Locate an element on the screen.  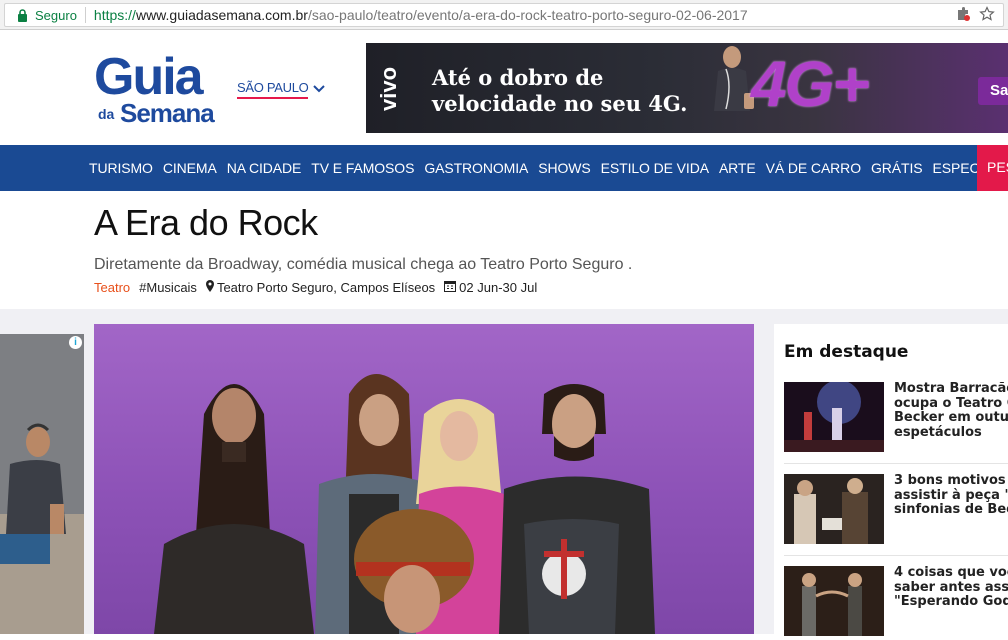
featured-headline-line: sinfonias de Bee is located at coordinates (951, 509).